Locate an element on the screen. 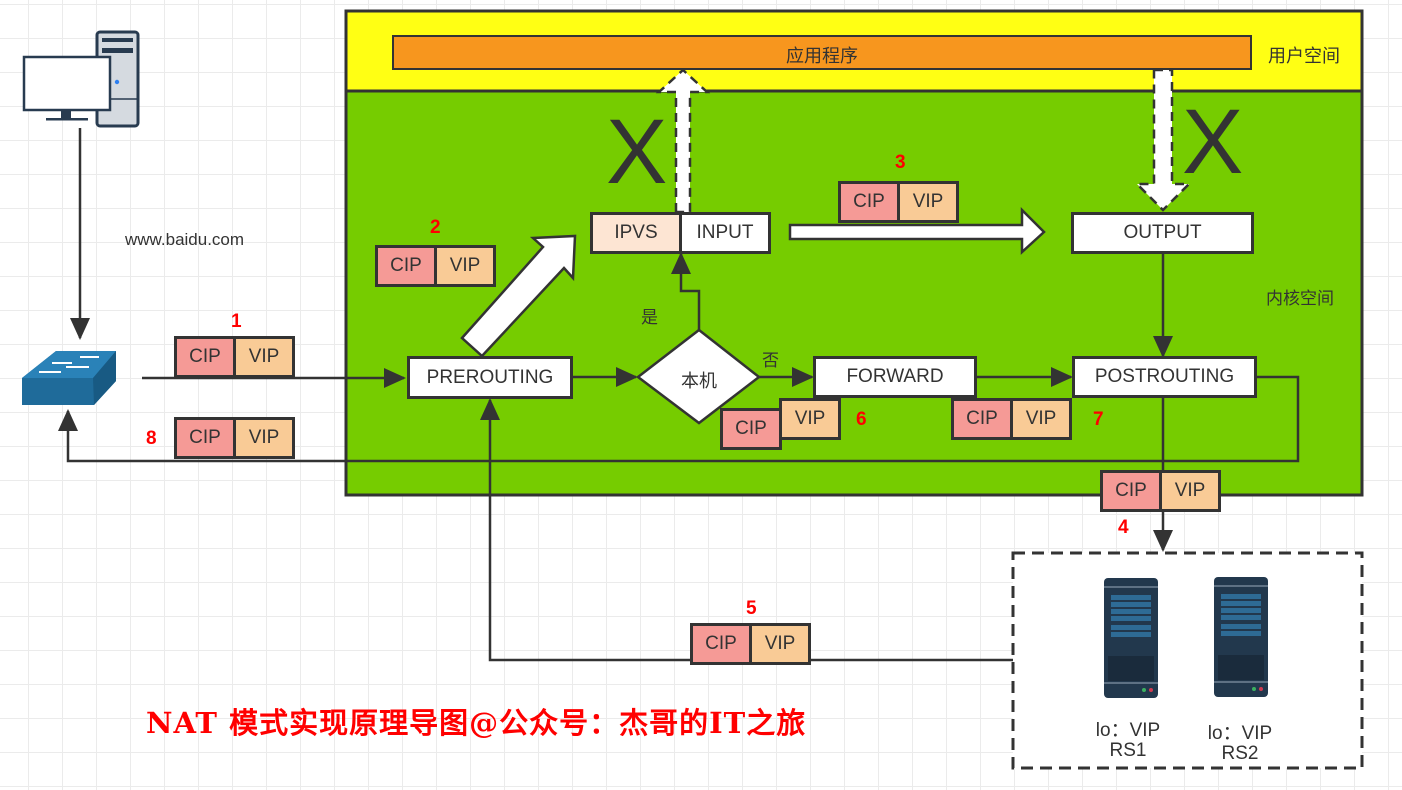  packet-3: CIP VIP is located at coordinates (898, 202).